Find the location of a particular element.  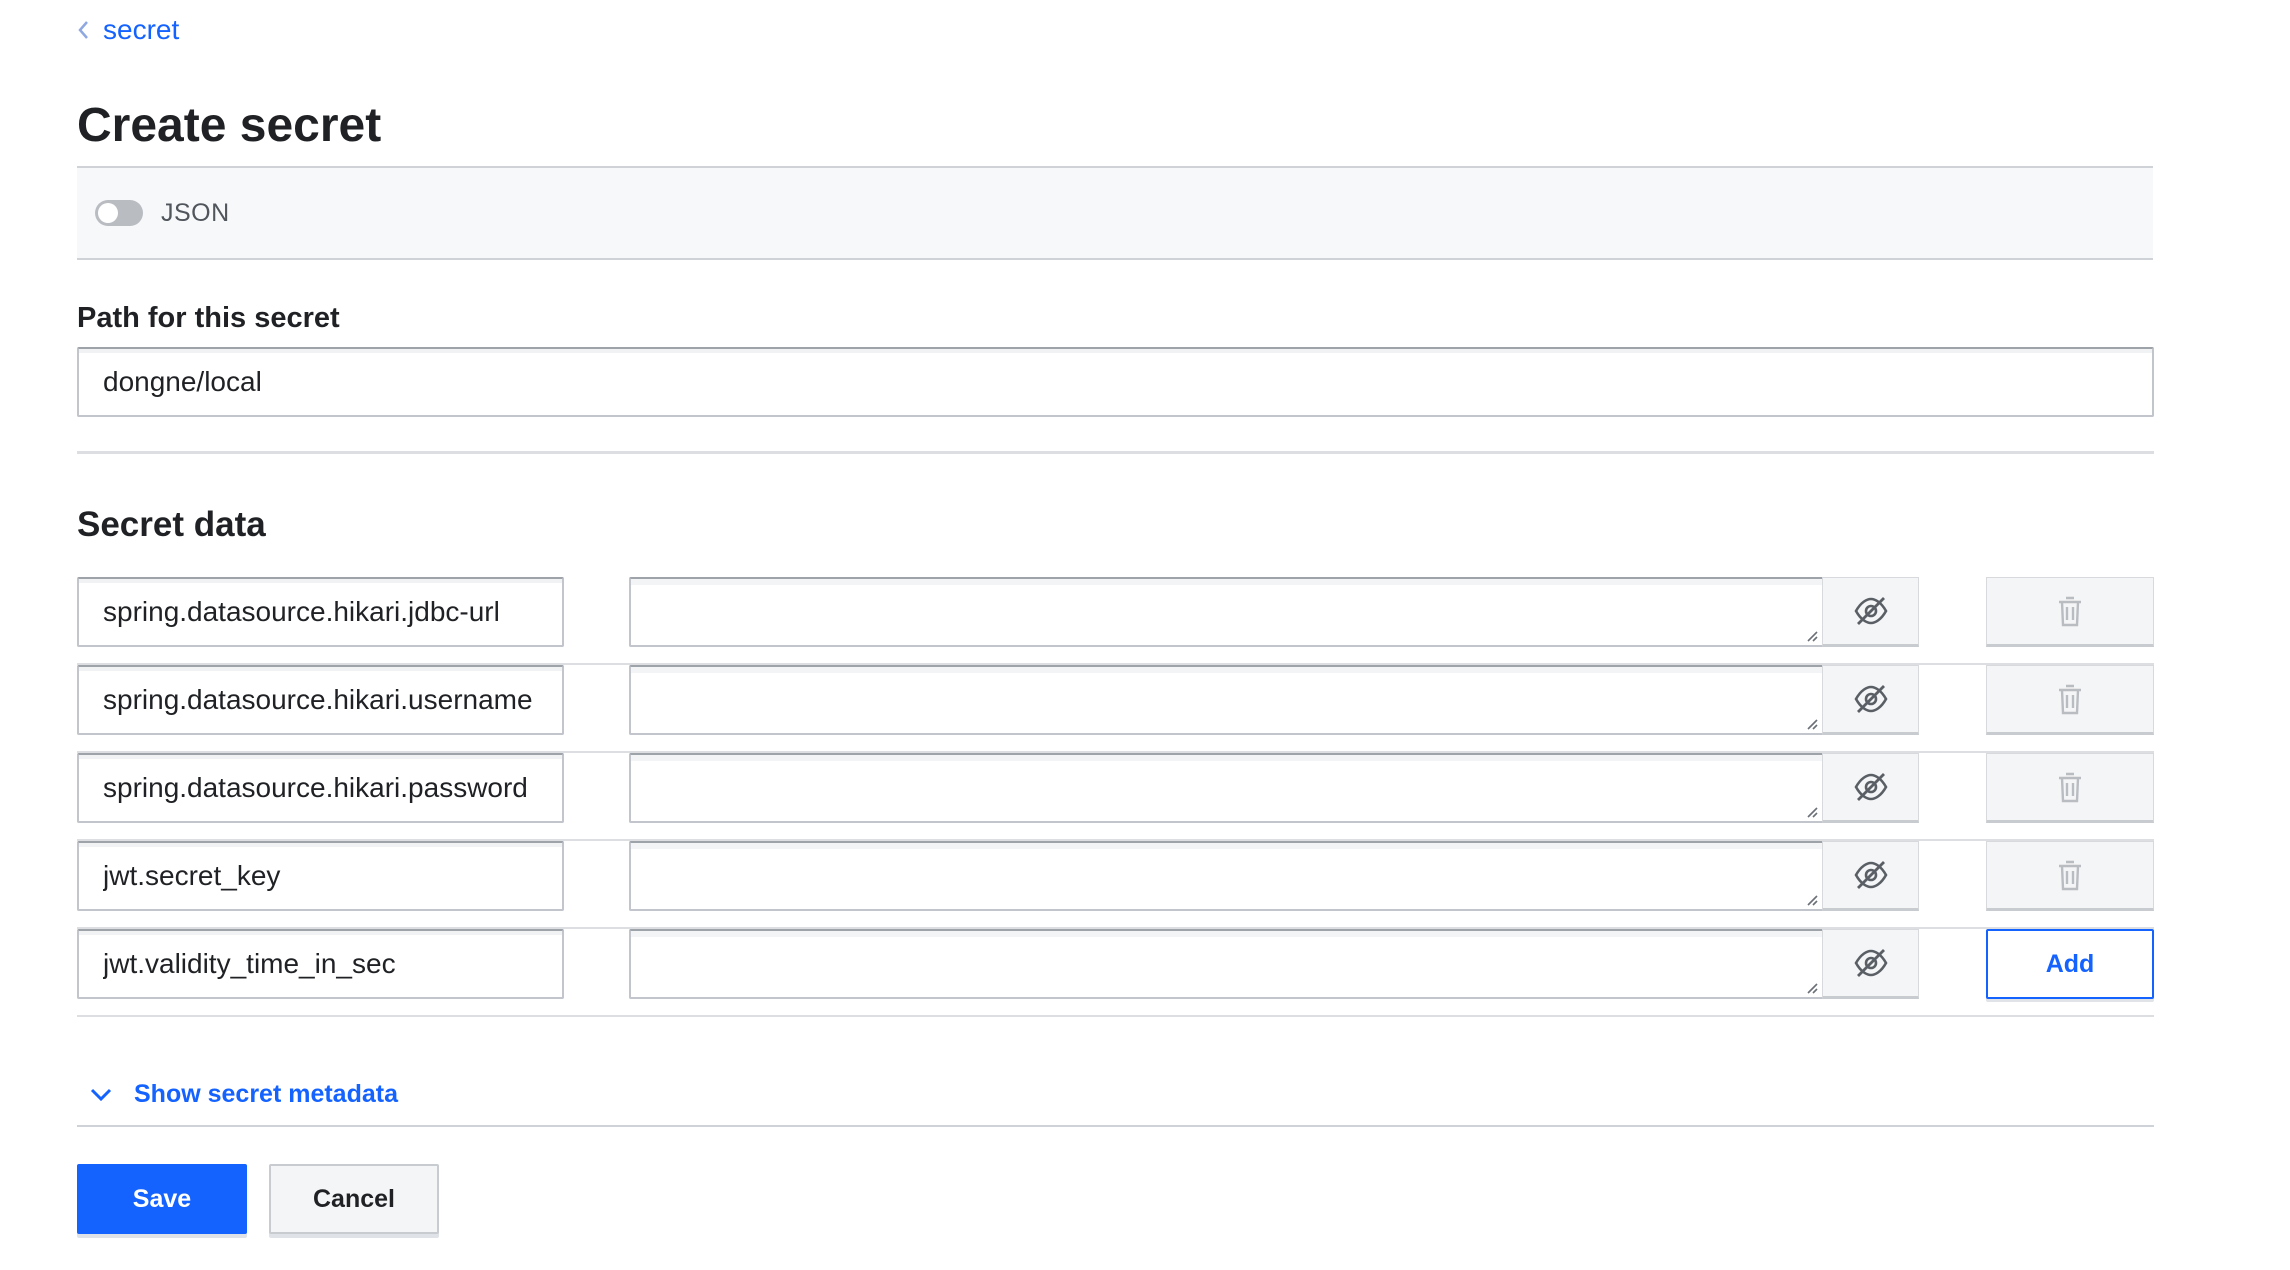

metadata-divider is located at coordinates (1115, 1126).